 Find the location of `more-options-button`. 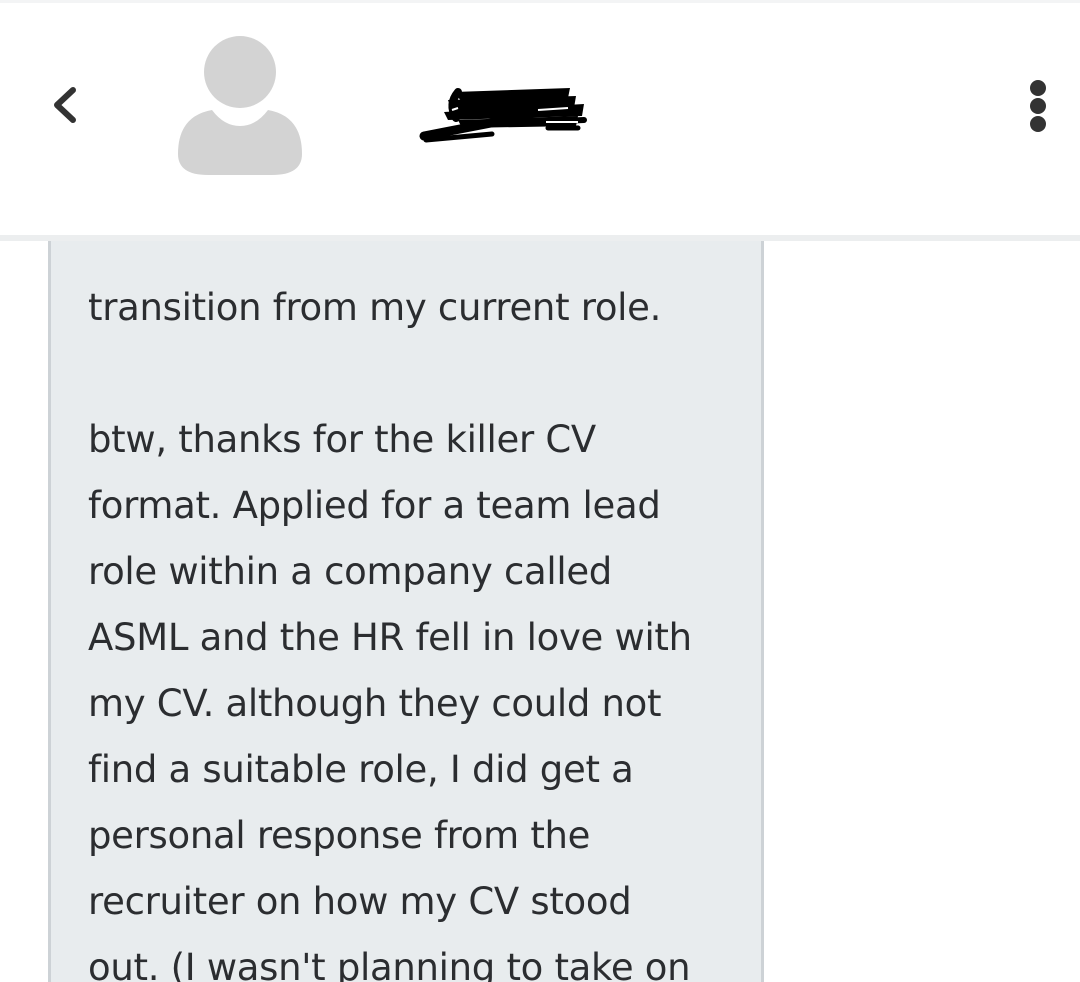

more-options-button is located at coordinates (1038, 106).